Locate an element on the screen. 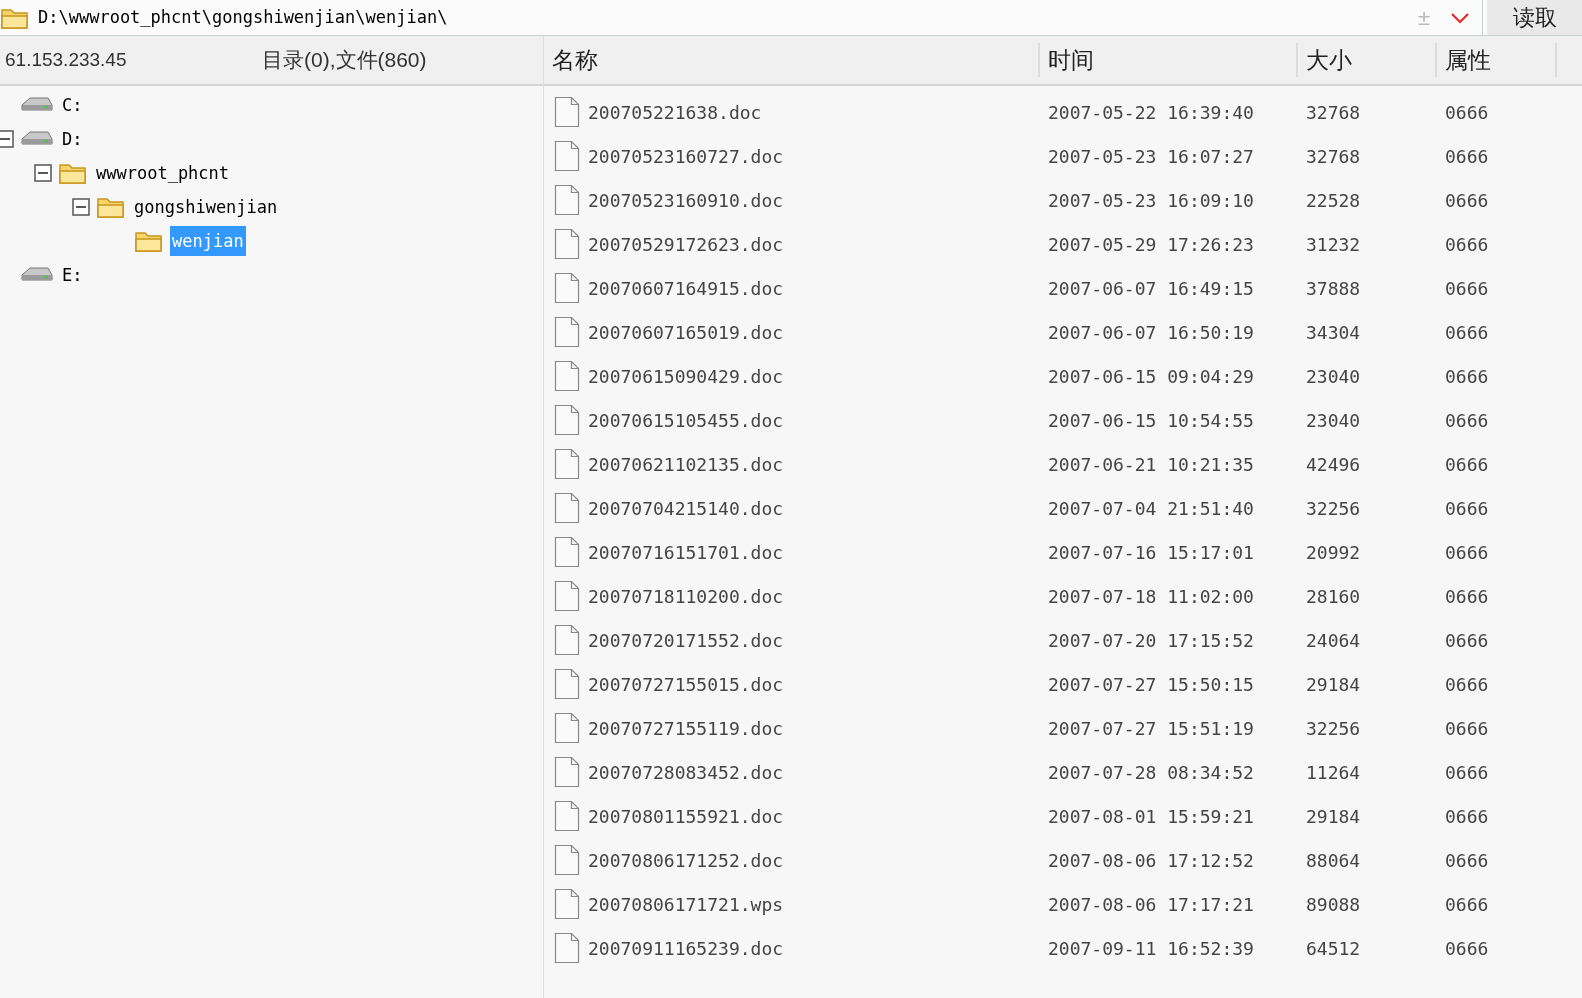 This screenshot has height=998, width=1582. file-name: 20070607165019.doc is located at coordinates (686, 332).